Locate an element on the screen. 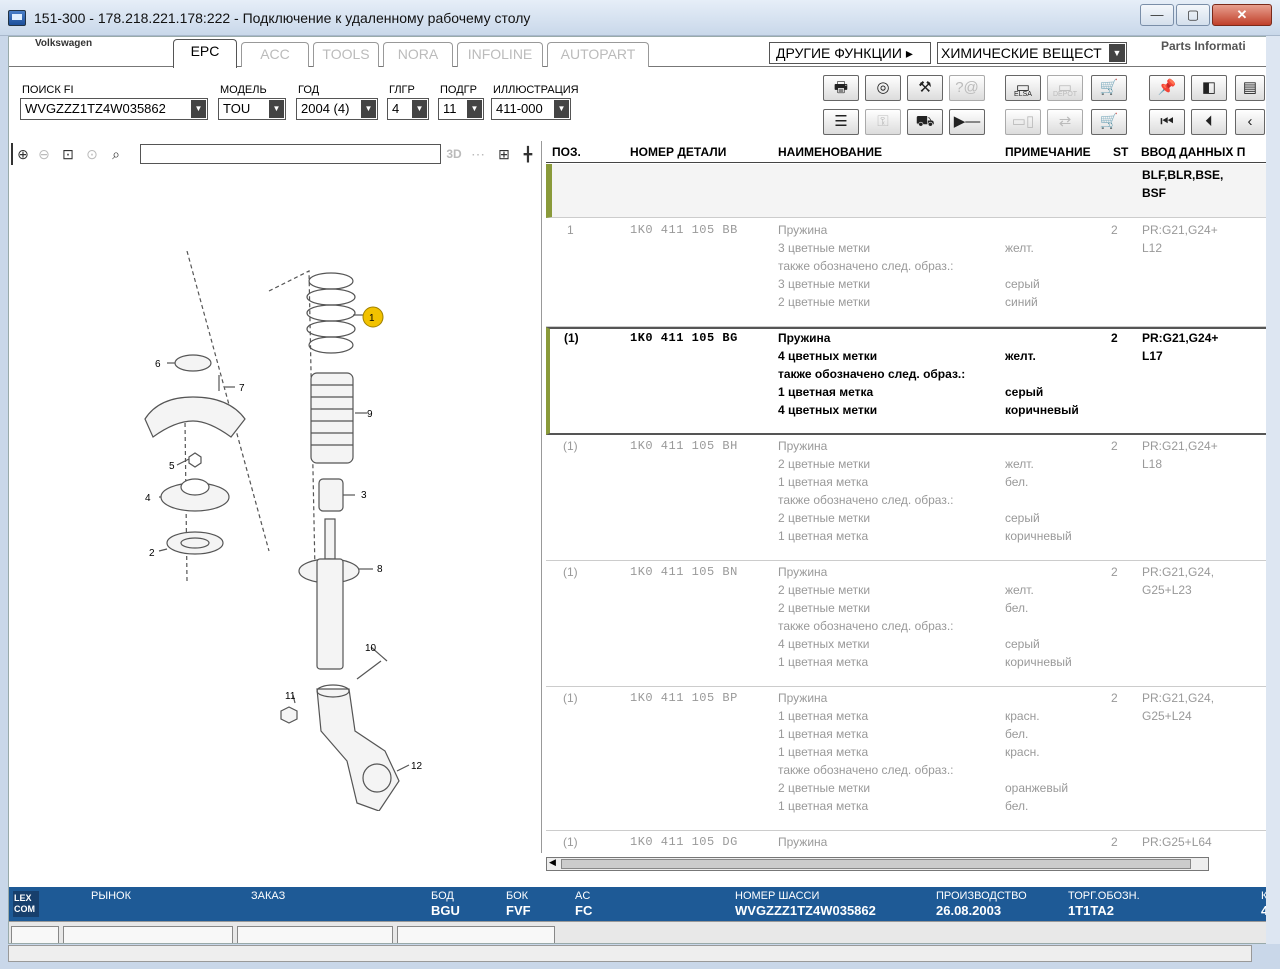 The height and width of the screenshot is (969, 1280). depot-button: ▭ DEPOT is located at coordinates (1065, 88).